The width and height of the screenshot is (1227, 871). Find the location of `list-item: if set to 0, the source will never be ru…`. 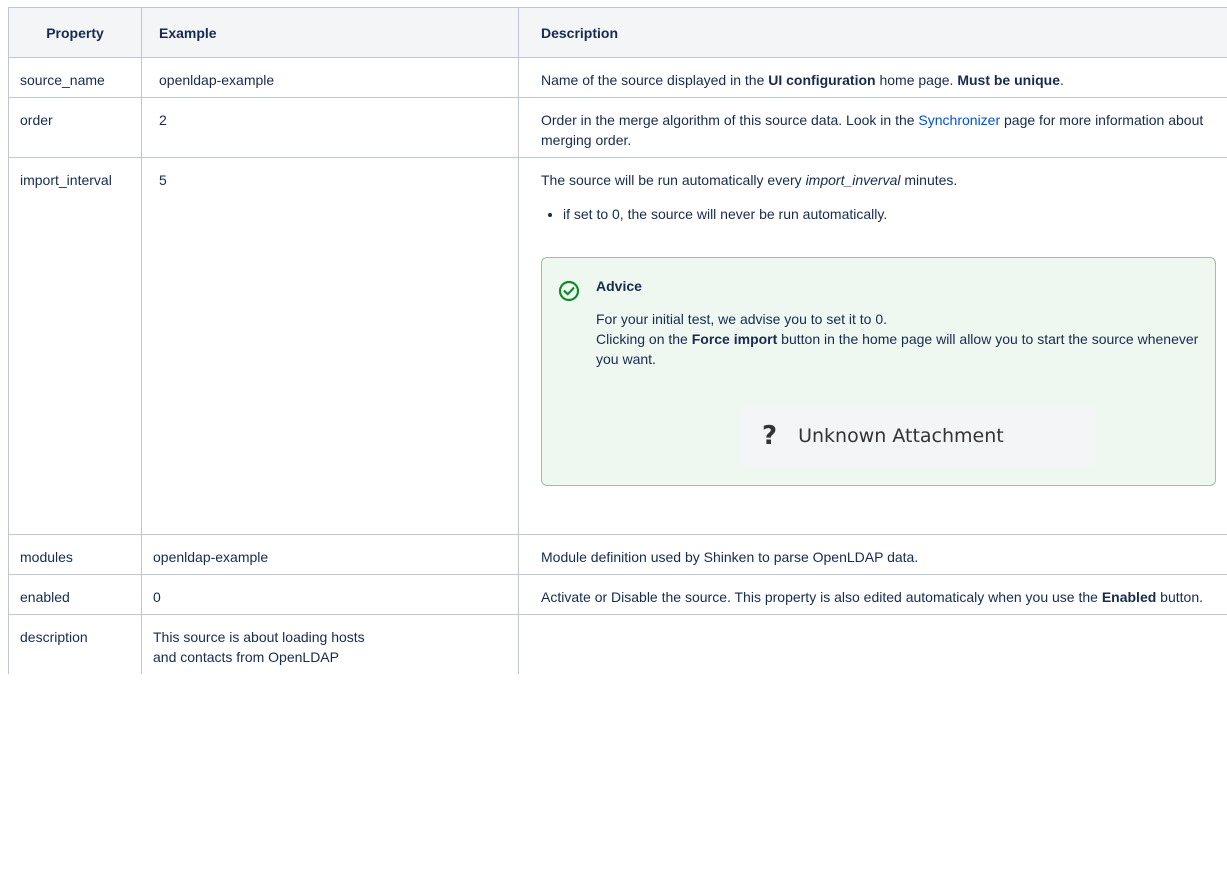

list-item: if set to 0, the source will never be ru… is located at coordinates (889, 214).